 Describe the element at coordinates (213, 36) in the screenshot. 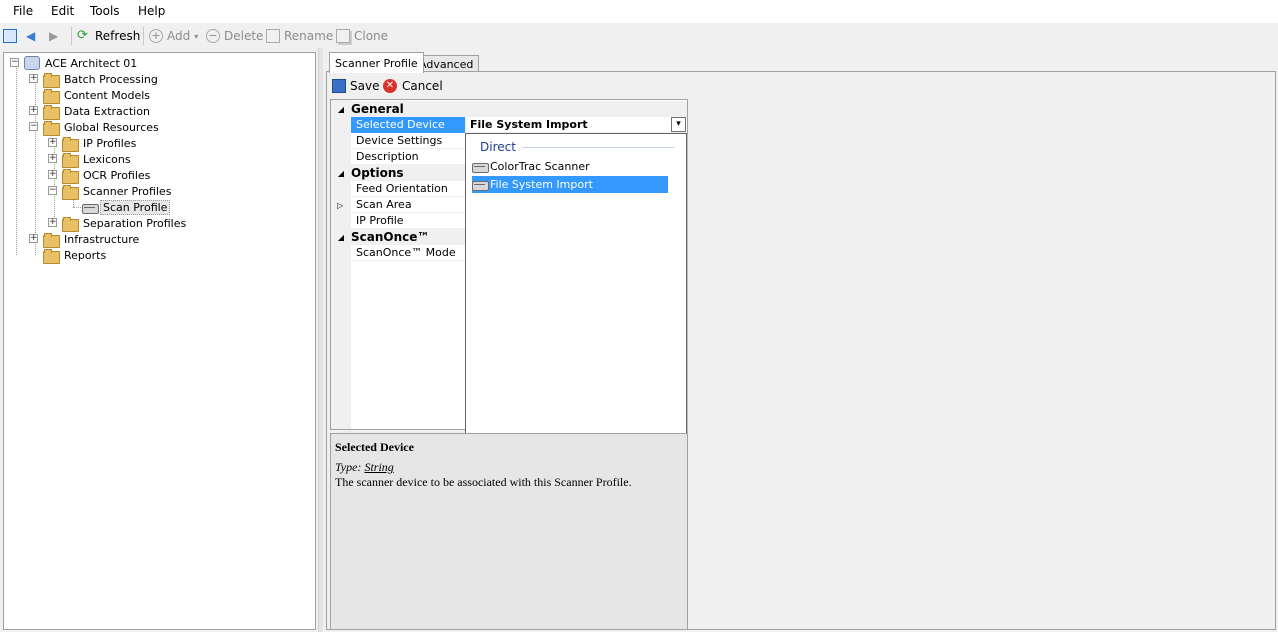

I see `delete-icon: −` at that location.